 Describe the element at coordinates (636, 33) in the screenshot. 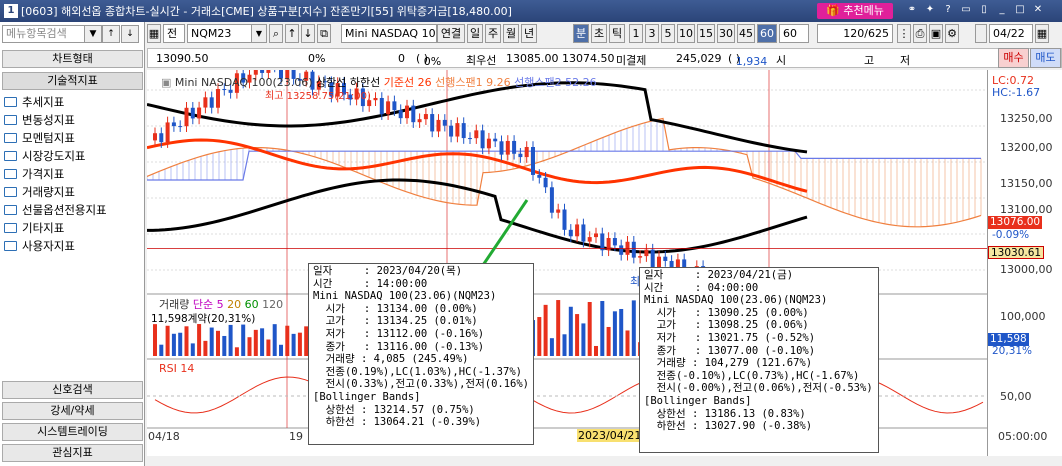

I see `interval-button: 1` at that location.